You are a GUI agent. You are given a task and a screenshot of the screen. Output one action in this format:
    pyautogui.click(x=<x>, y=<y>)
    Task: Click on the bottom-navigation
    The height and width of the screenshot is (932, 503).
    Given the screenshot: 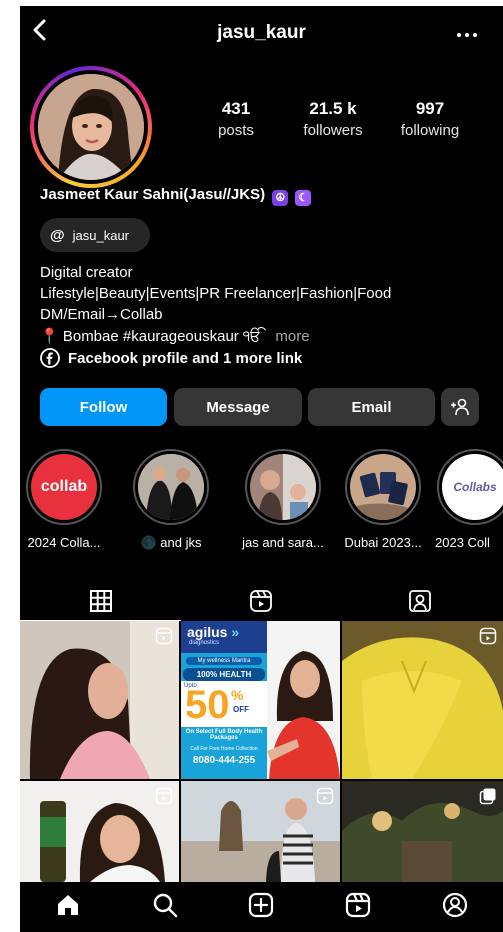 What is the action you would take?
    pyautogui.click(x=261, y=907)
    